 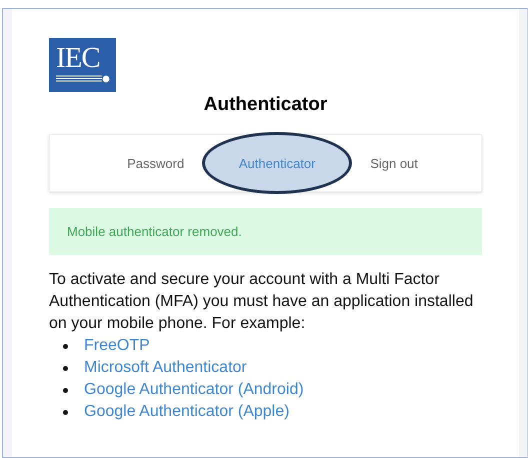 I want to click on app-link: Google Authenticator (Android), so click(x=194, y=390).